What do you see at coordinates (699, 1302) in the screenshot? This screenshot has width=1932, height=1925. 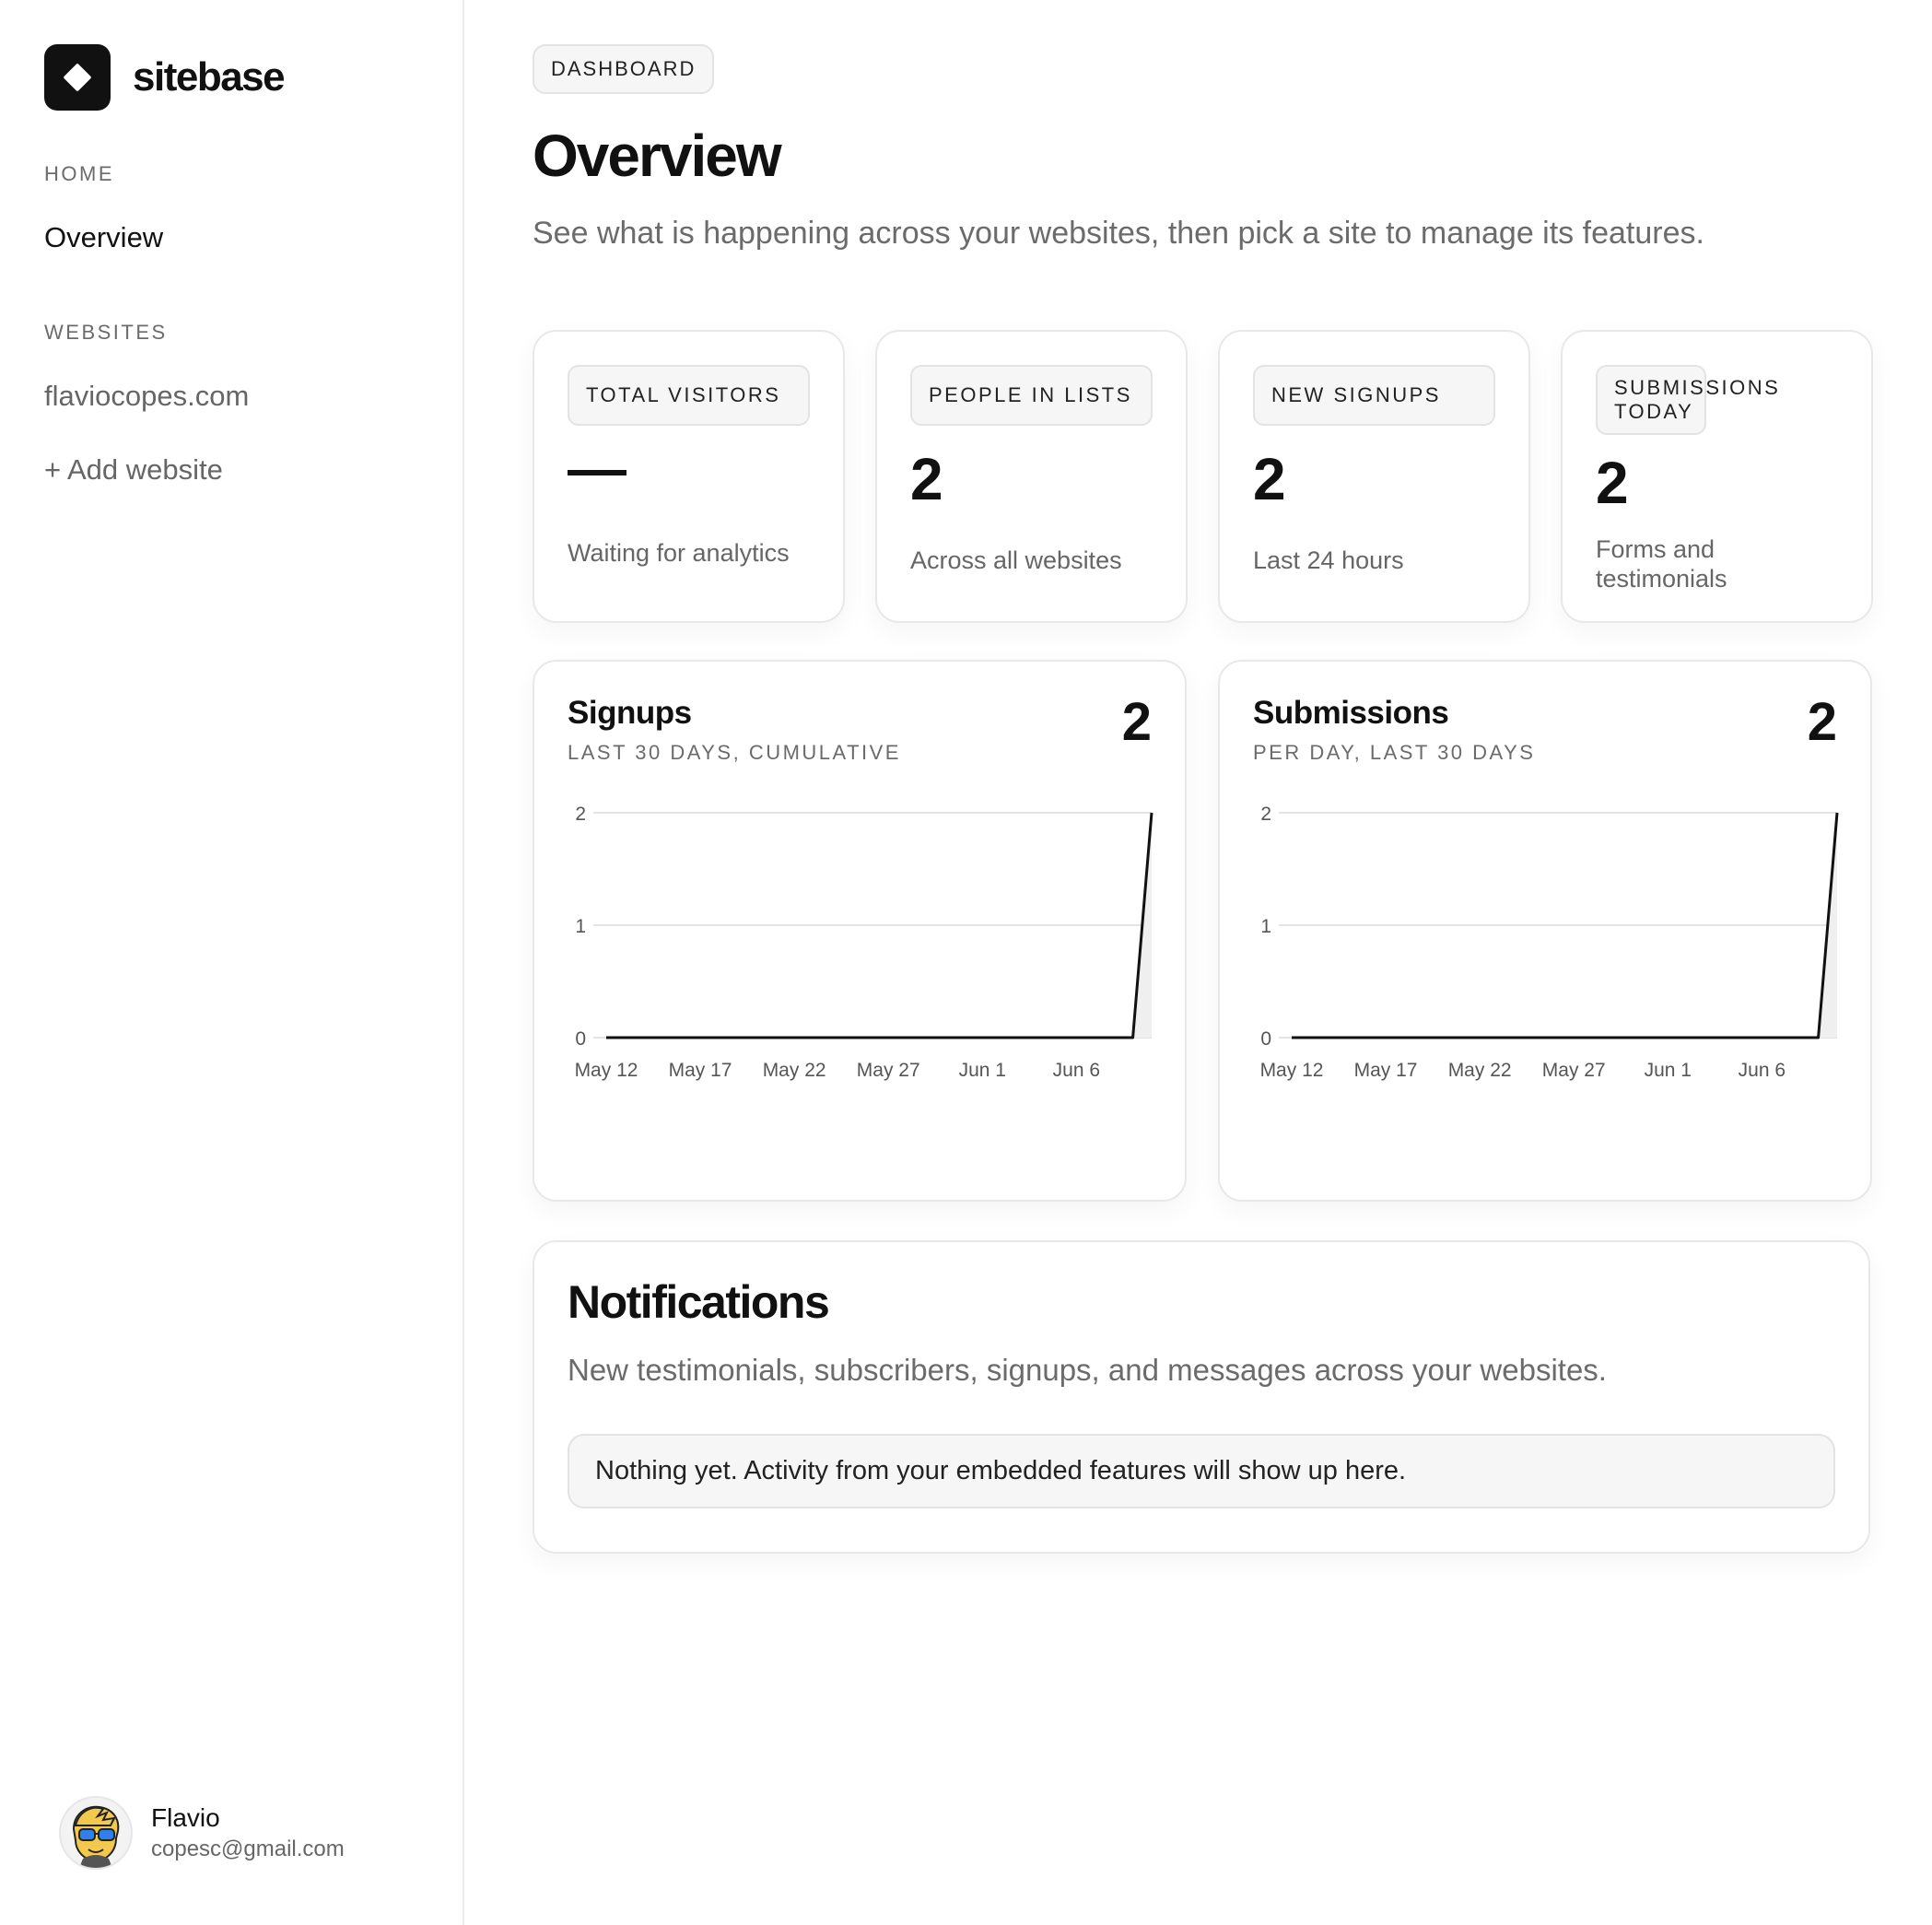 I see `notifications-title: Notifications` at bounding box center [699, 1302].